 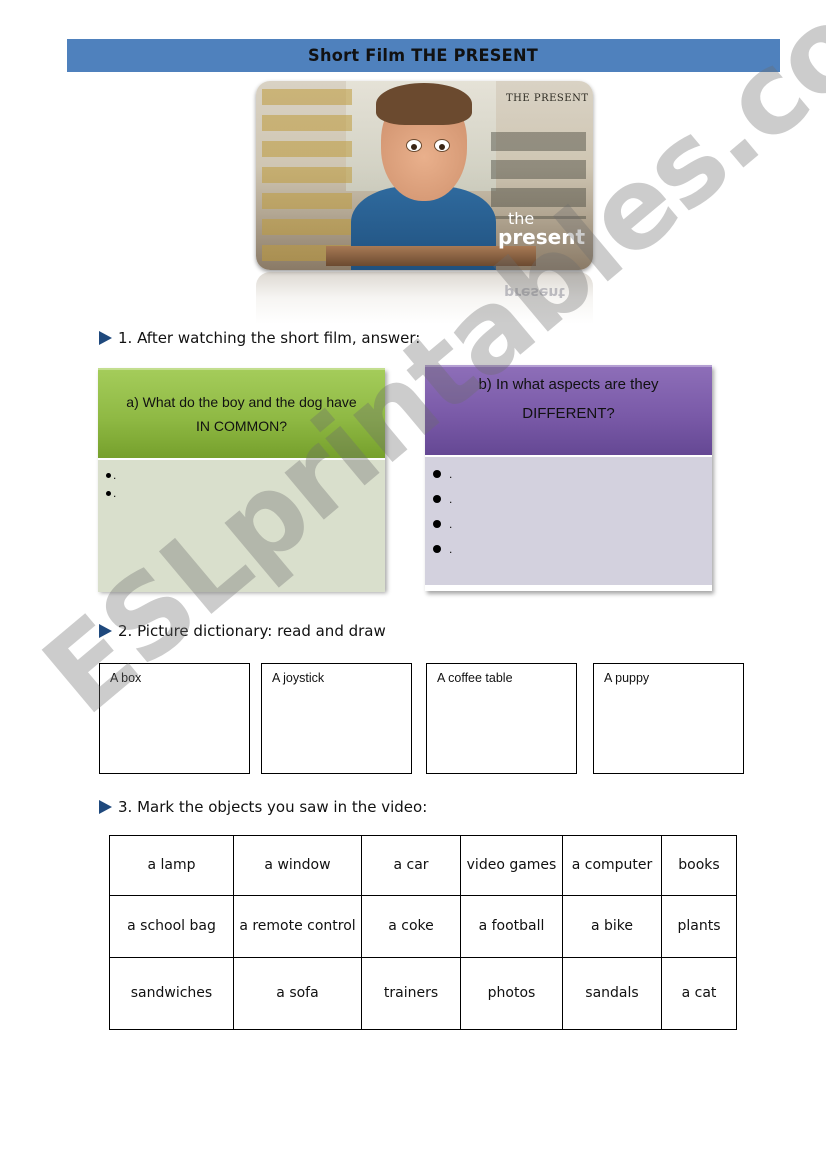 What do you see at coordinates (511, 865) in the screenshot?
I see `object-cell: video games` at bounding box center [511, 865].